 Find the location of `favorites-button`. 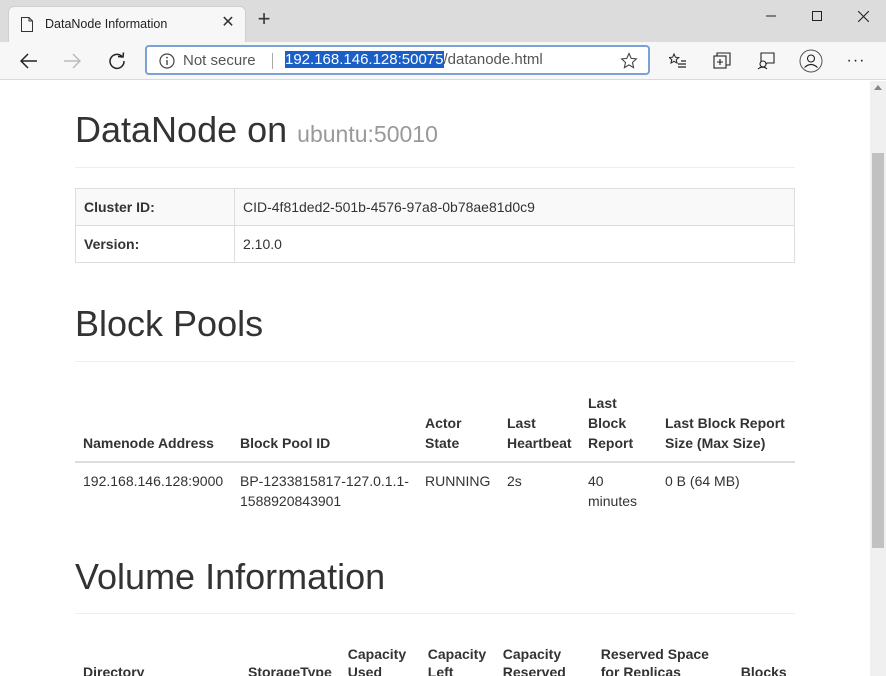

favorites-button is located at coordinates (678, 61).